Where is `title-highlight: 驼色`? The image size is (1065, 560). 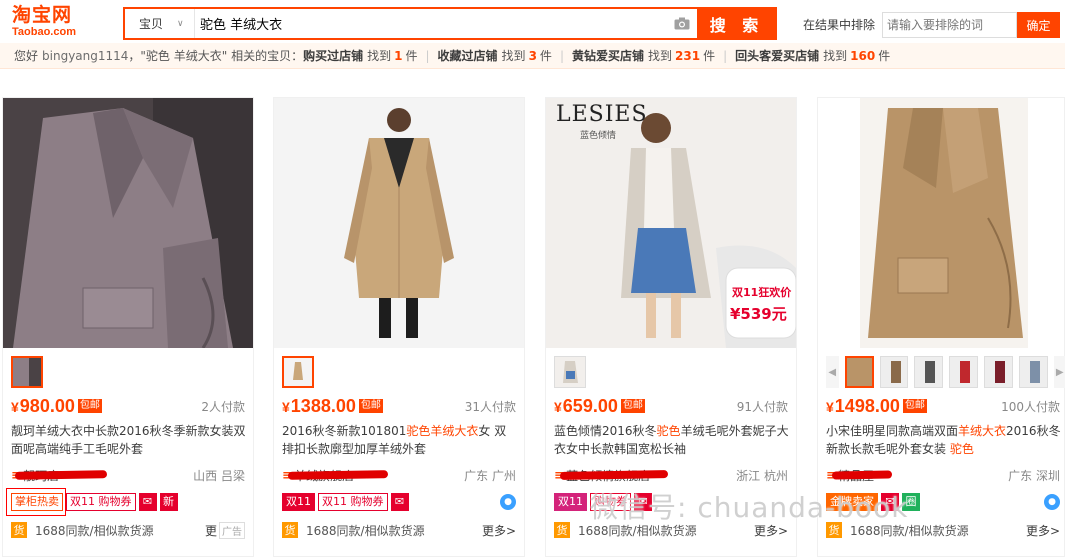 title-highlight: 驼色 is located at coordinates (668, 431).